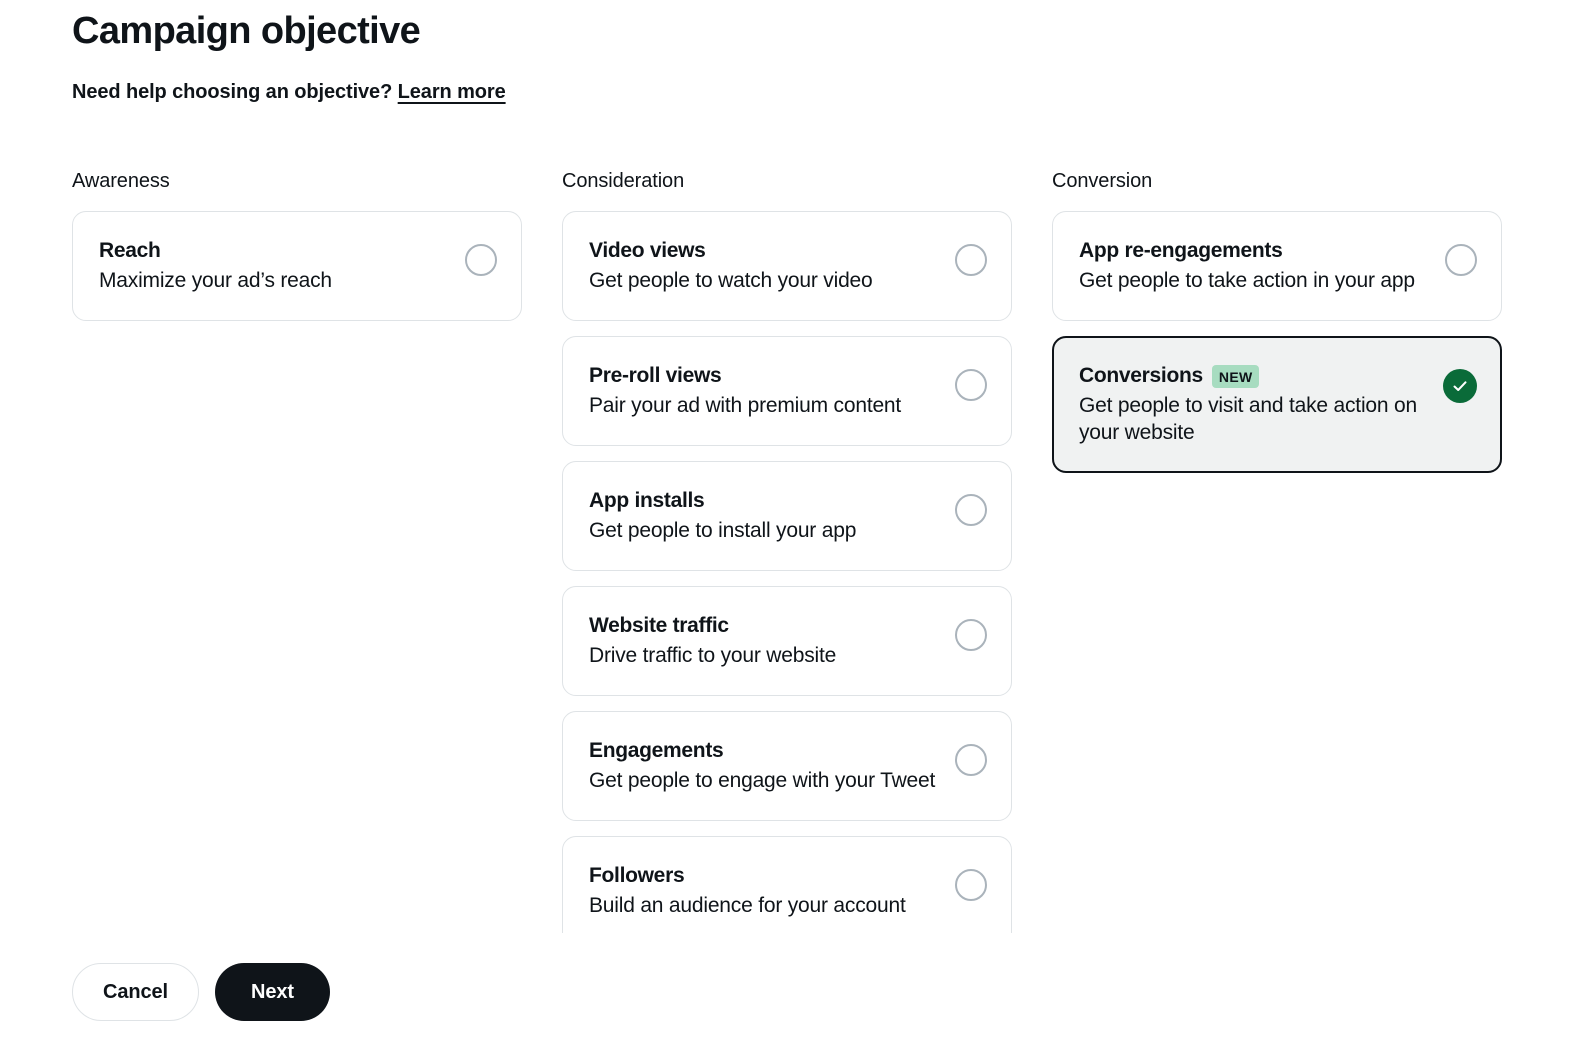 The width and height of the screenshot is (1590, 1061). What do you see at coordinates (765, 251) in the screenshot?
I see `objective-card-title-row: Video views` at bounding box center [765, 251].